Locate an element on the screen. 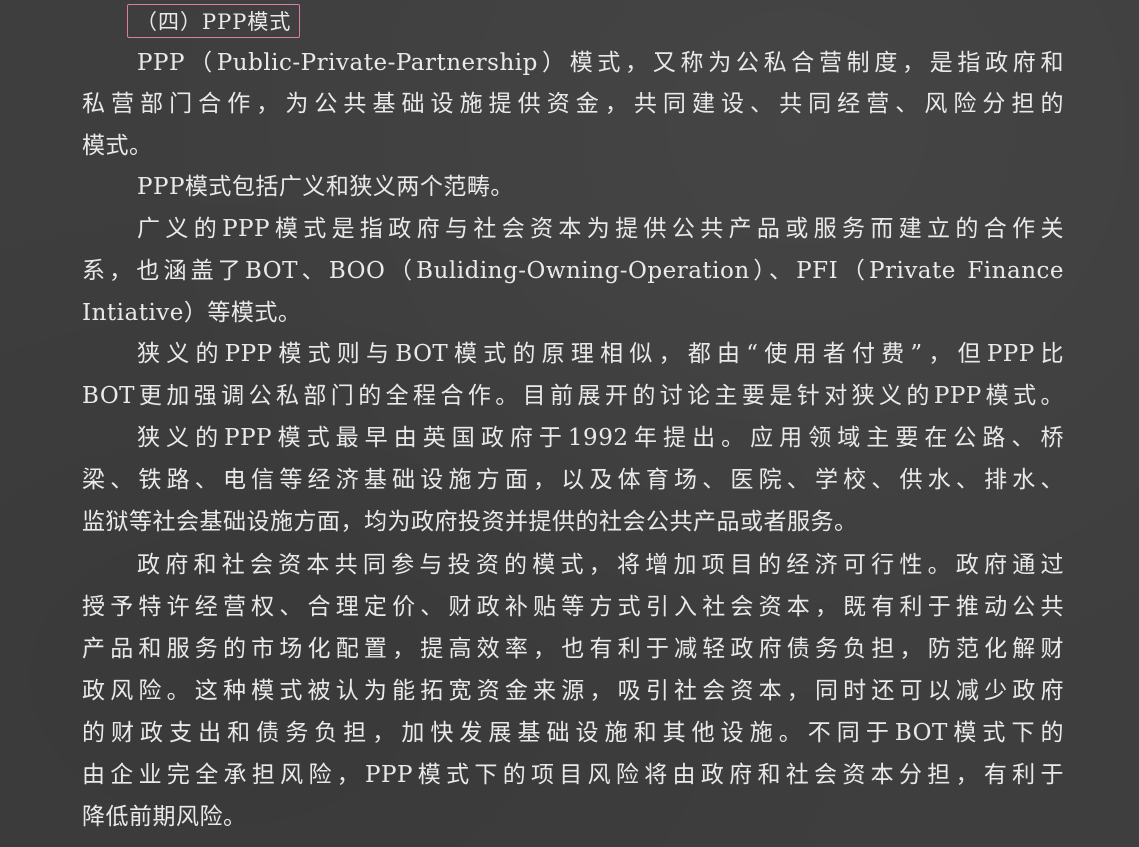 The height and width of the screenshot is (847, 1139). text-line: 模式。 is located at coordinates (117, 146).